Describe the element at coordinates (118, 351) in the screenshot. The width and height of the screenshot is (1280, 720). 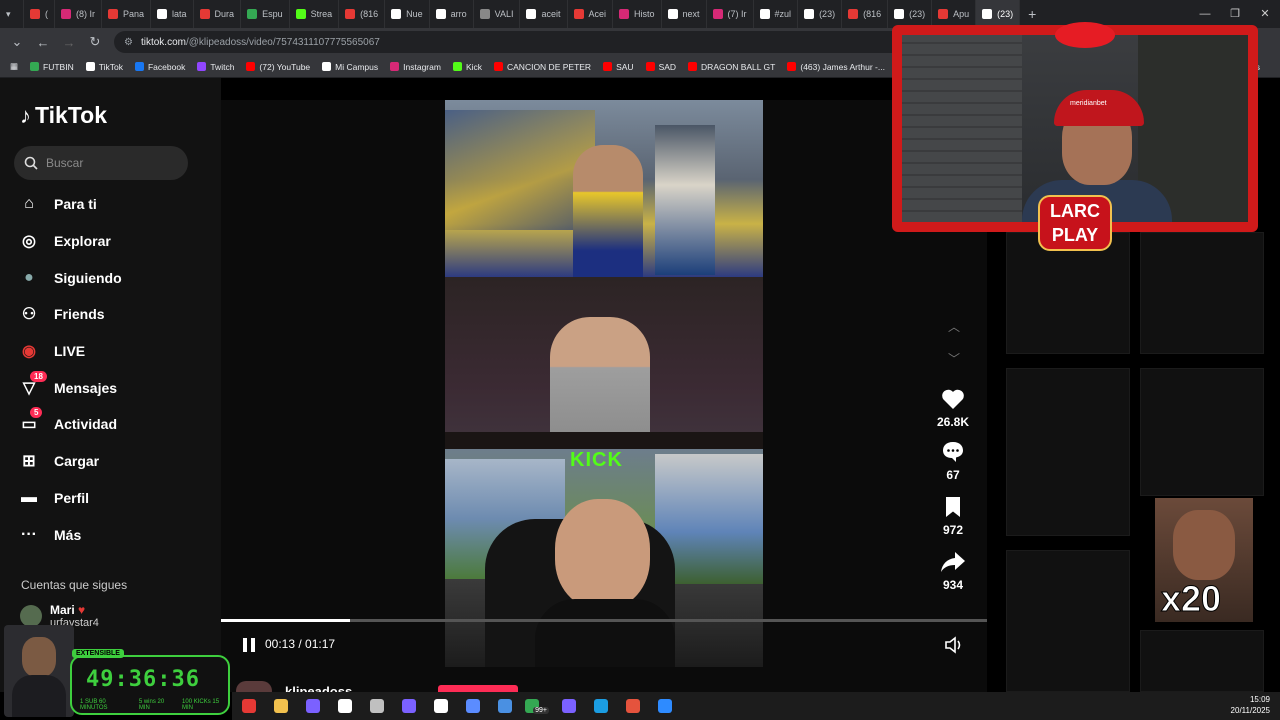
I see `sidebar-item-live: ◉ LIVE` at that location.